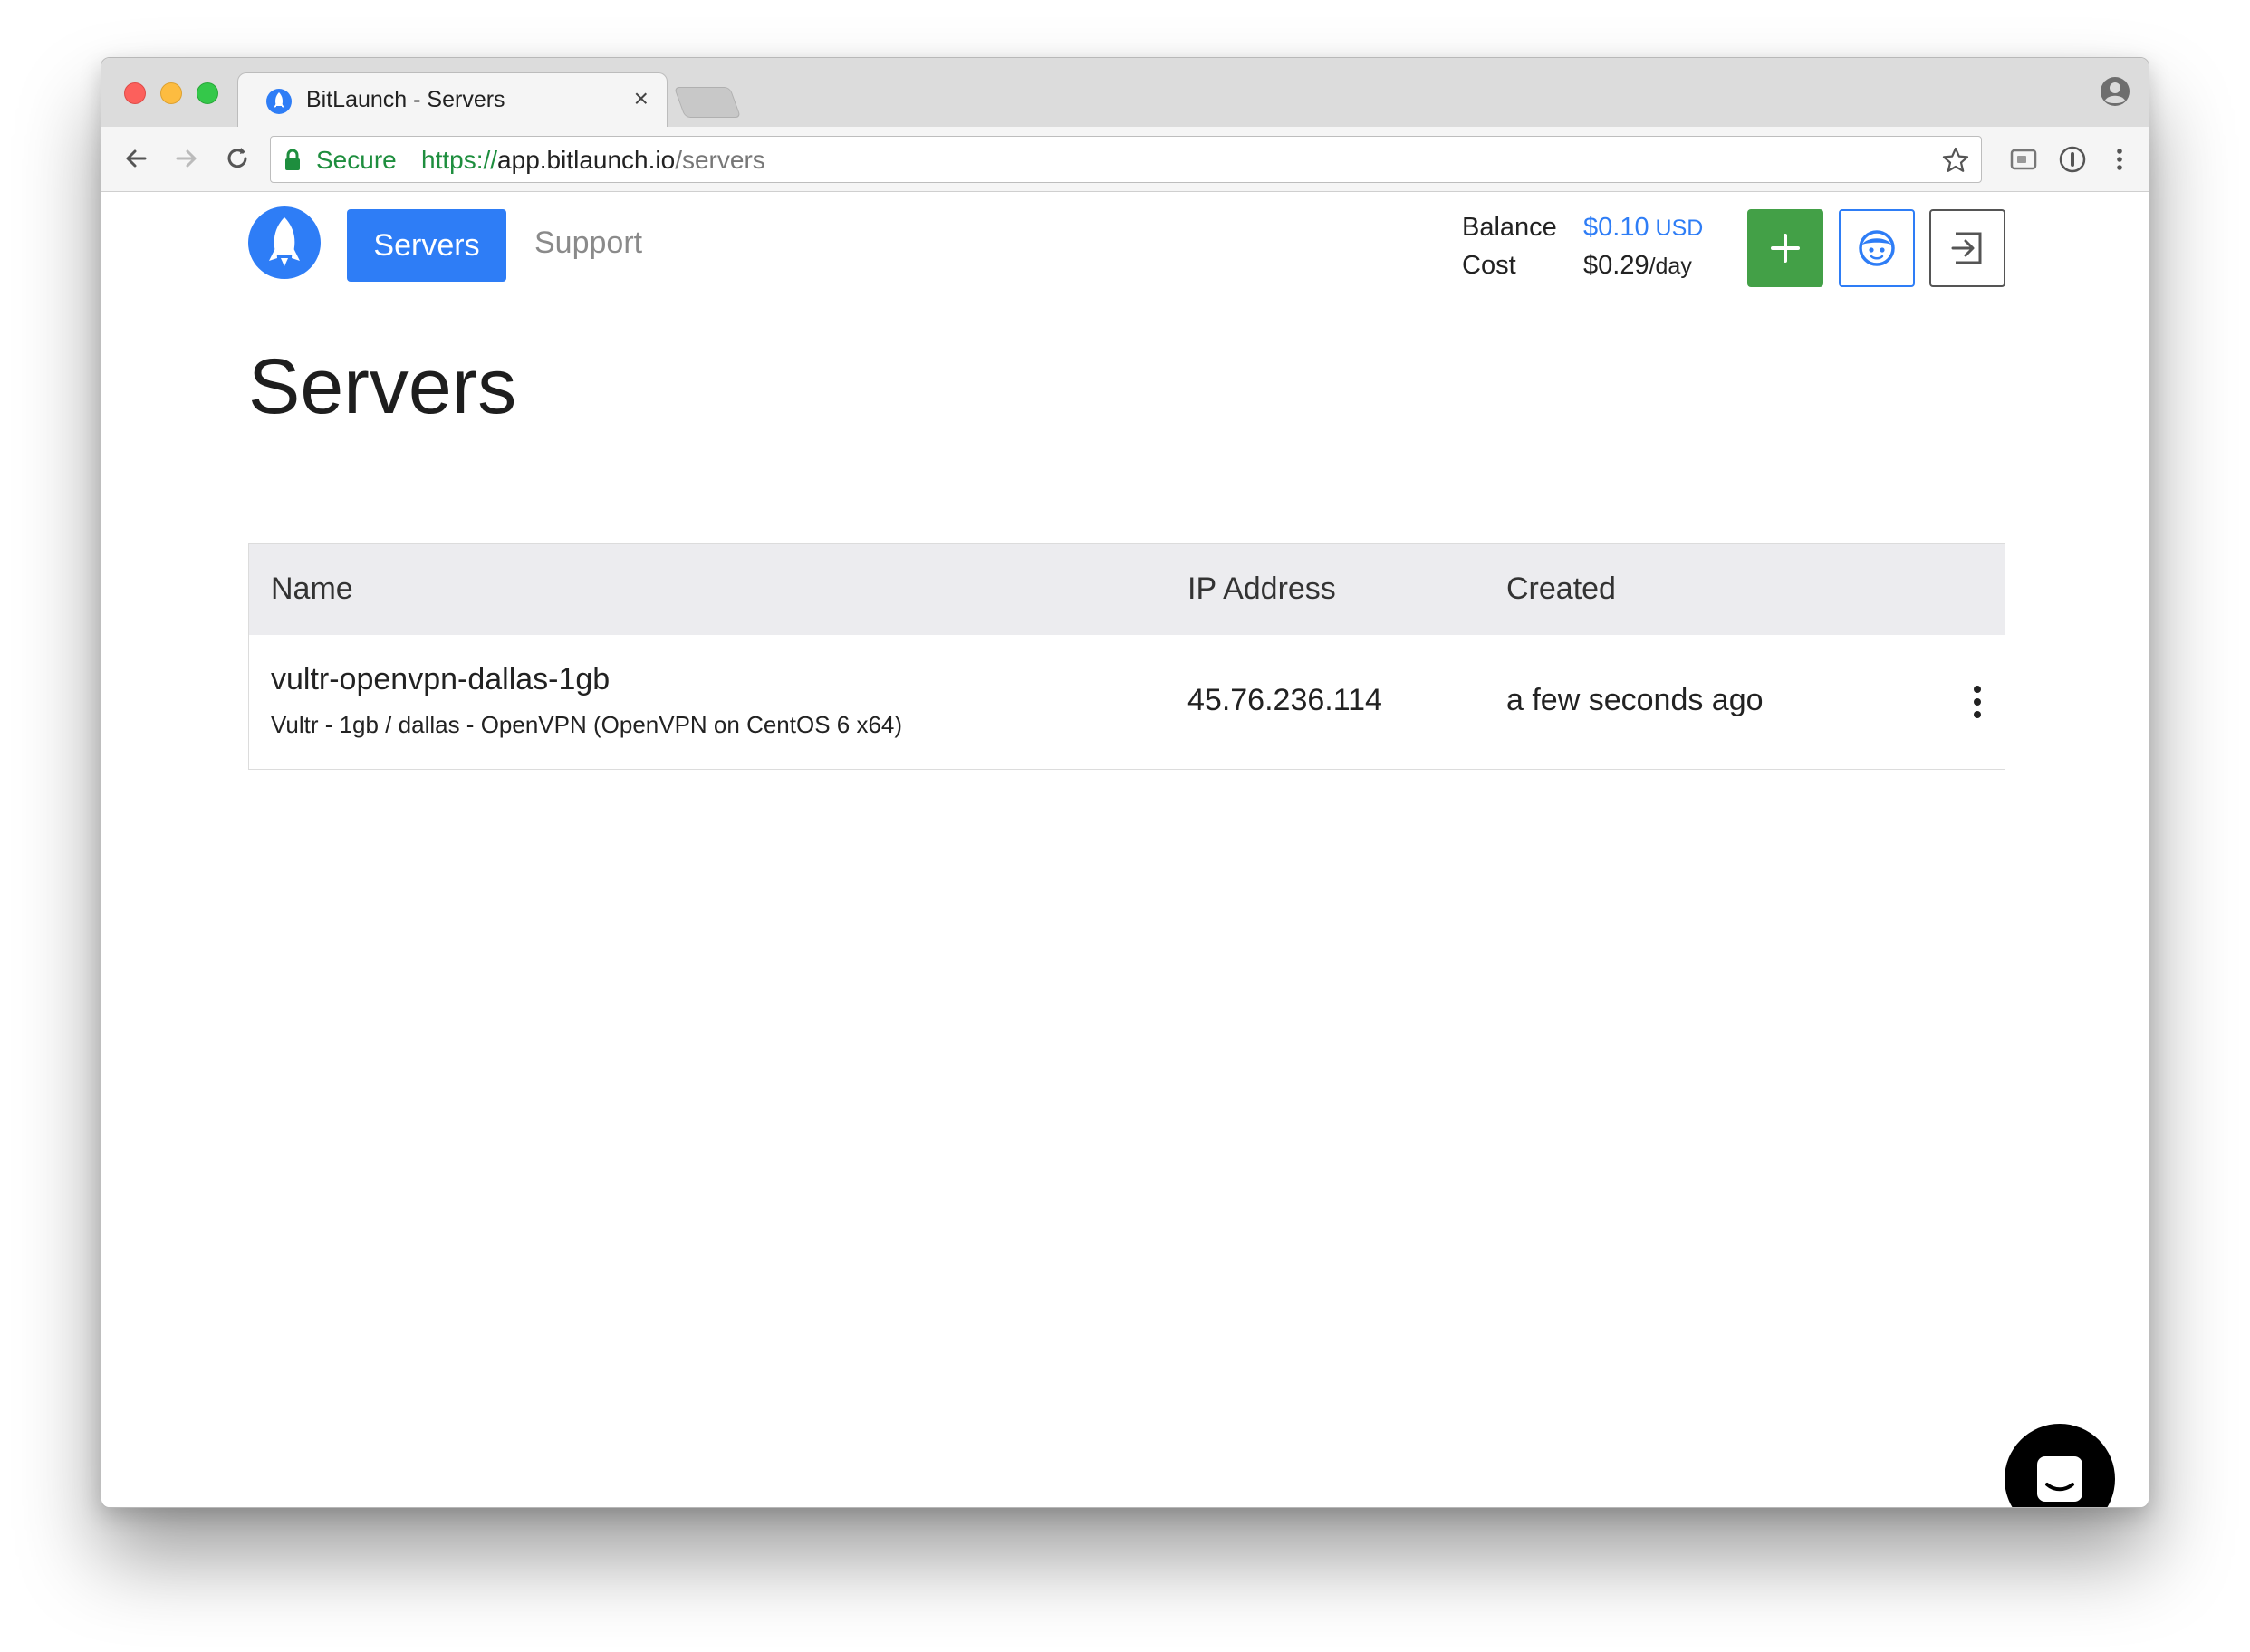  I want to click on lock-icon, so click(292, 159).